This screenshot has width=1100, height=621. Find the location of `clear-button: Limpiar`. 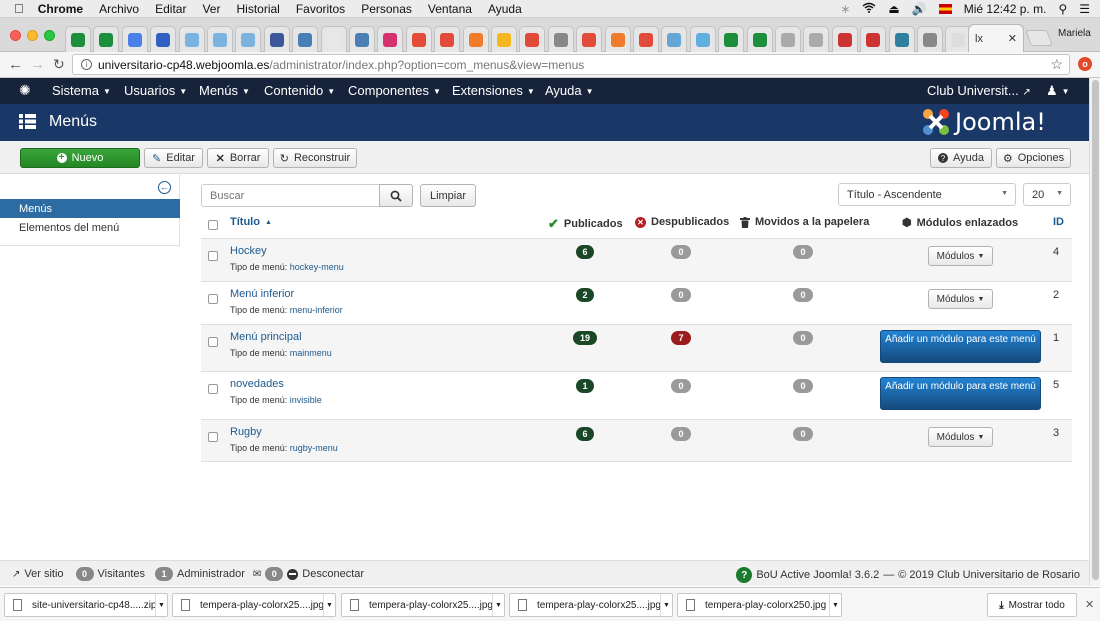

clear-button: Limpiar is located at coordinates (448, 195).